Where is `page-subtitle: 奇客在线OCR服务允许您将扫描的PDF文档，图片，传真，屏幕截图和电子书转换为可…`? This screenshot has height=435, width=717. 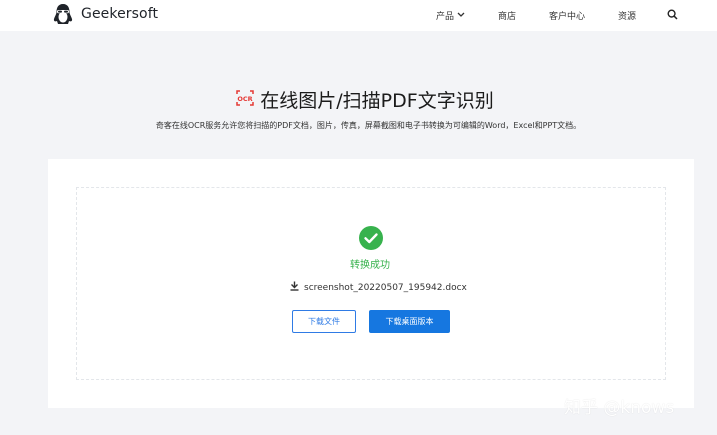 page-subtitle: 奇客在线OCR服务允许您将扫描的PDF文档，图片，传真，屏幕截图和电子书转换为可… is located at coordinates (368, 125).